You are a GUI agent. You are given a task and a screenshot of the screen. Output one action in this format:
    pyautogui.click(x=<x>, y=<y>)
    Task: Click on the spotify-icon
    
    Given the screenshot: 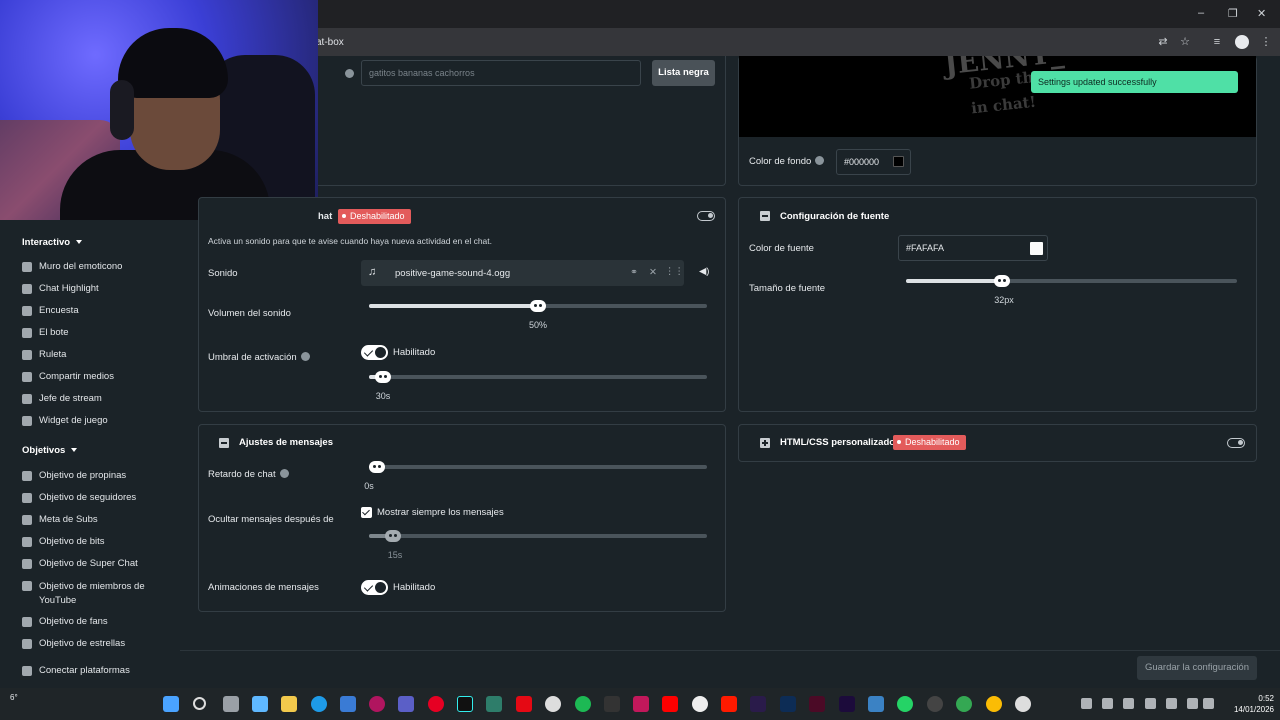 What is the action you would take?
    pyautogui.click(x=583, y=704)
    